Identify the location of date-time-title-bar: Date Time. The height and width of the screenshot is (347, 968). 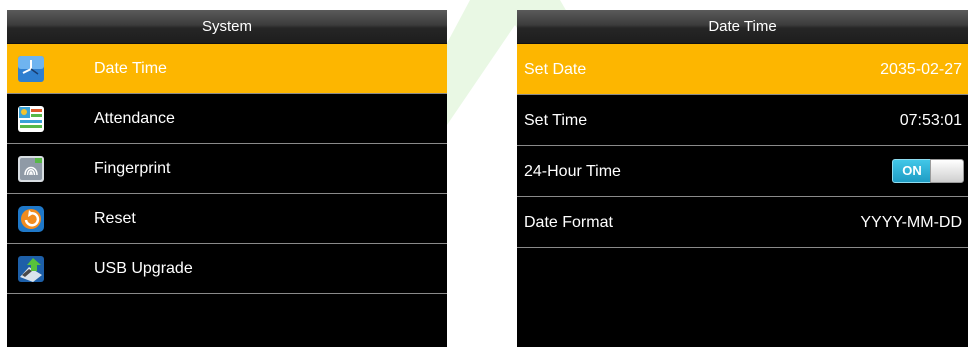
(742, 27).